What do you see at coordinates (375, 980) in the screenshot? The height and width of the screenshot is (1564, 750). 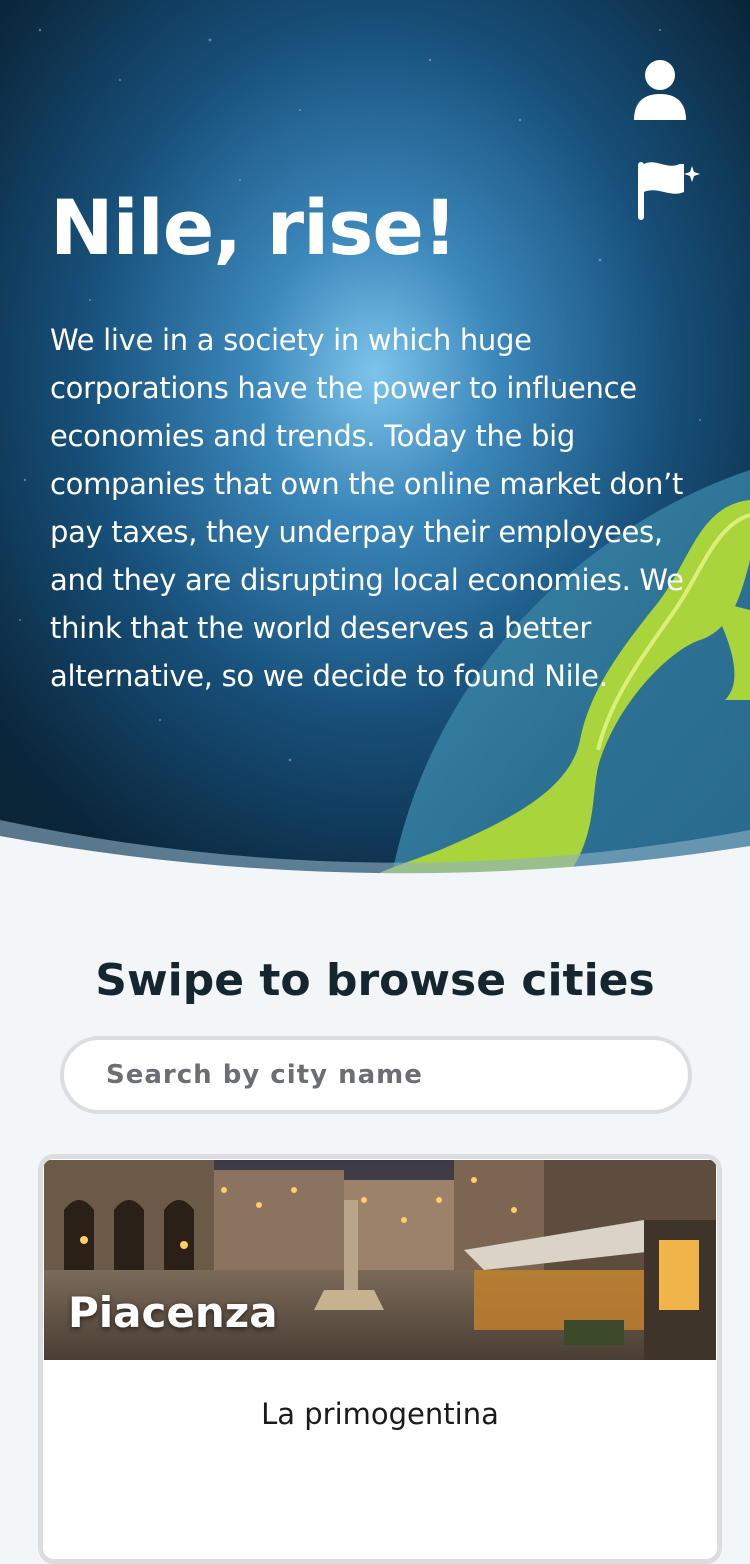 I see `browse-cities-title: Swipe to browse cities` at bounding box center [375, 980].